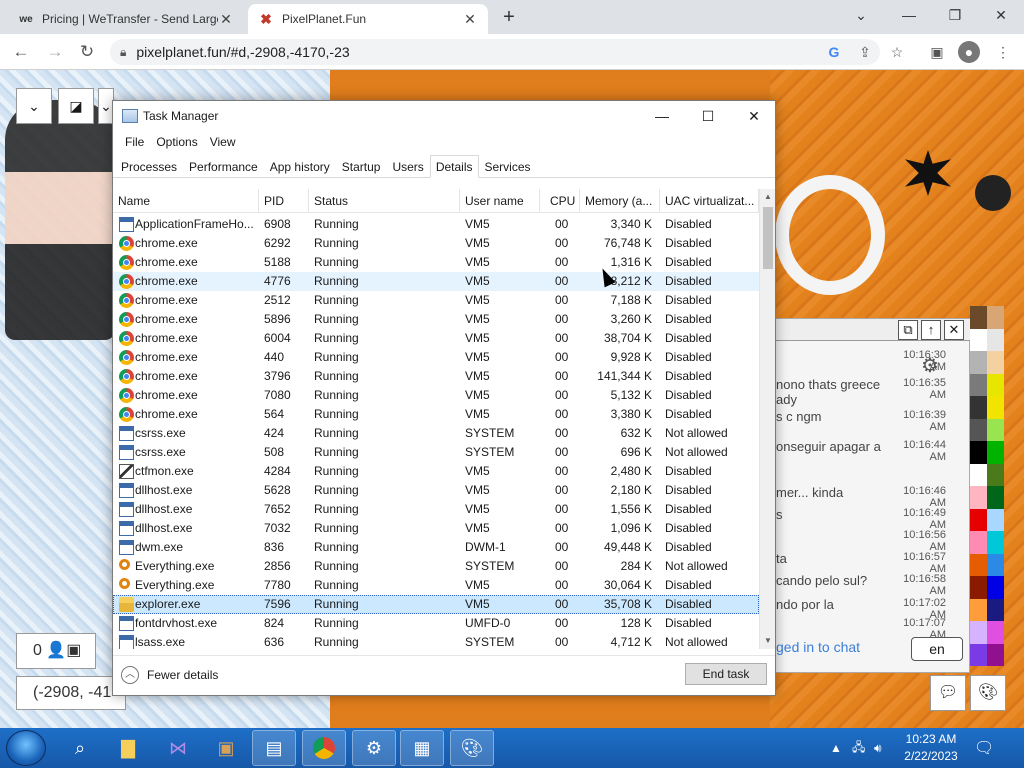  What do you see at coordinates (186, 201) in the screenshot?
I see `column-header-name: Name` at bounding box center [186, 201].